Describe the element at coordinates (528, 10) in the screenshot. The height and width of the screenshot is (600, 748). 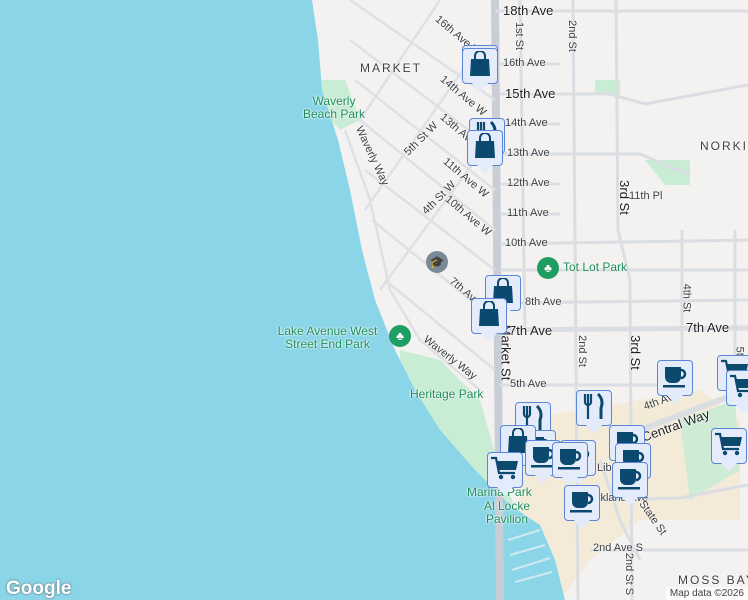
I see `street-label: 18th Ave` at that location.